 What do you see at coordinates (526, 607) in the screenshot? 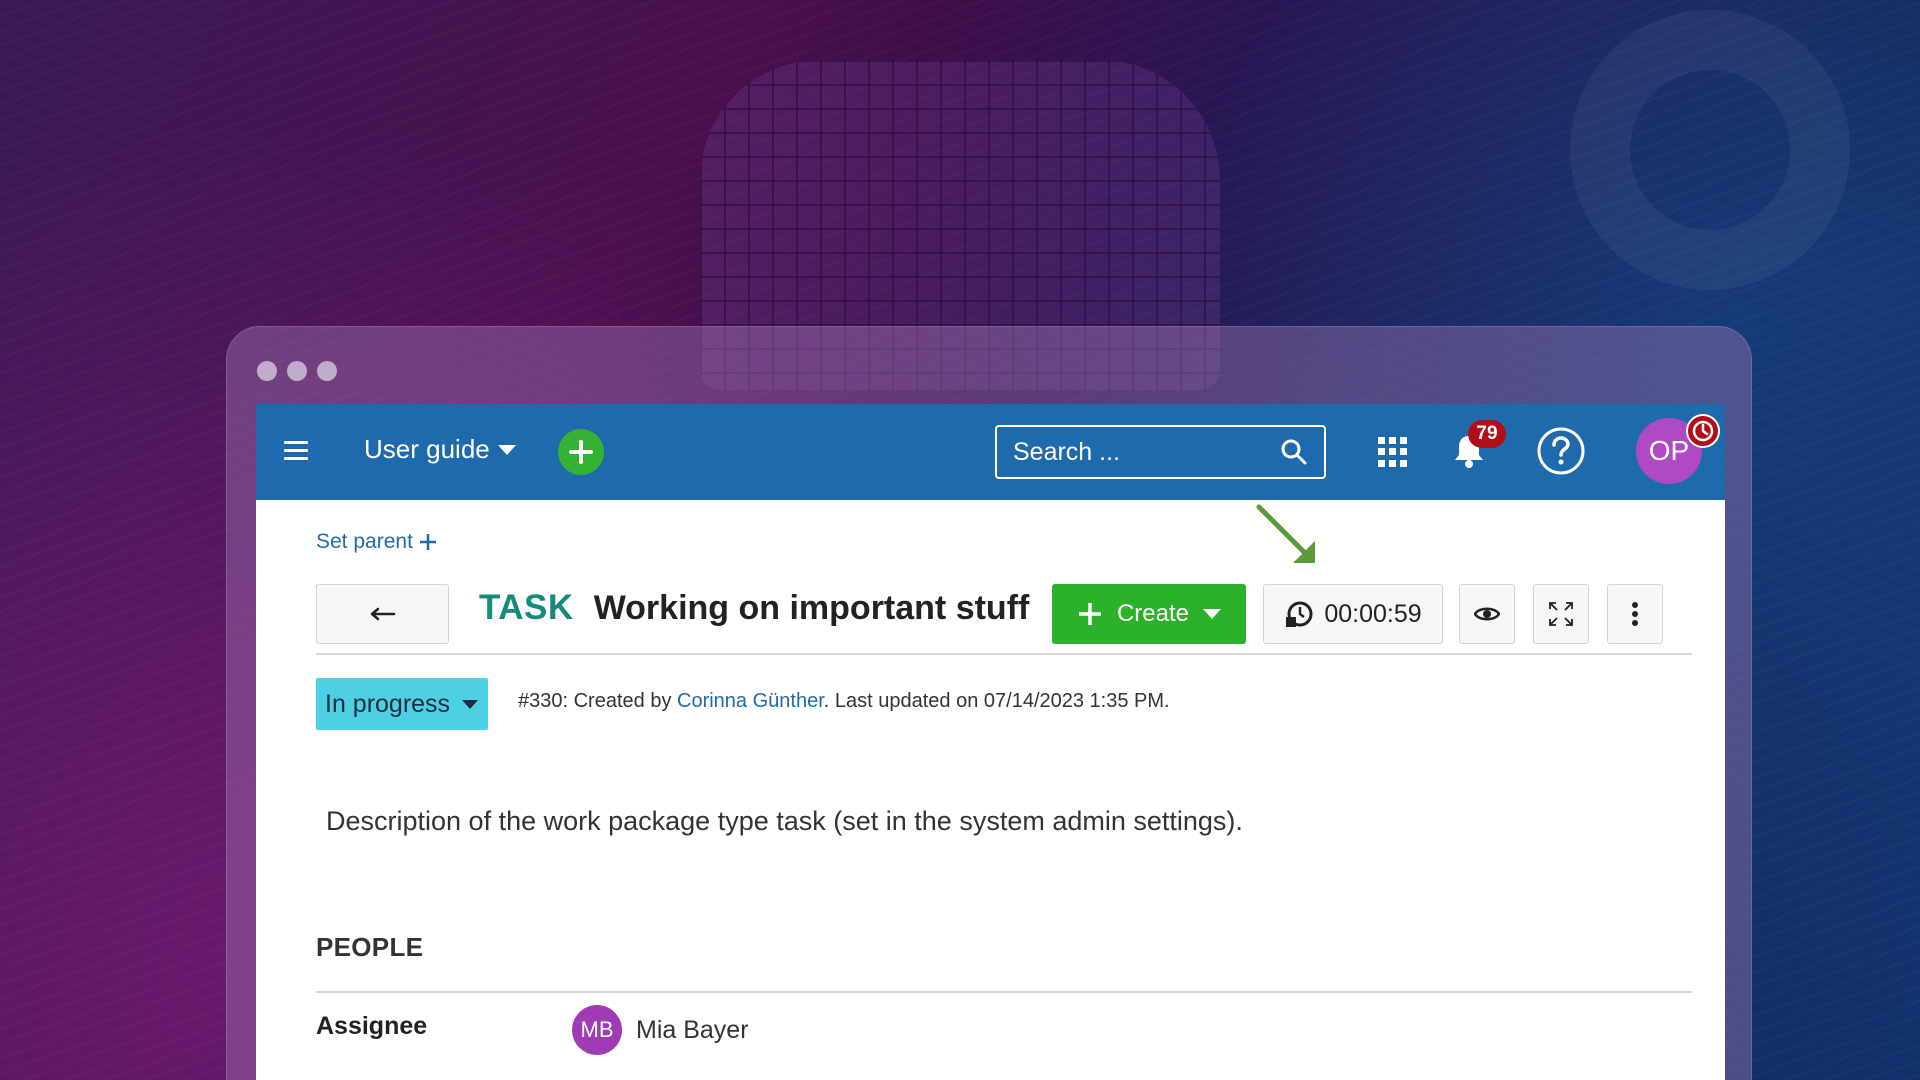
I see `work-package-type: TASK` at bounding box center [526, 607].